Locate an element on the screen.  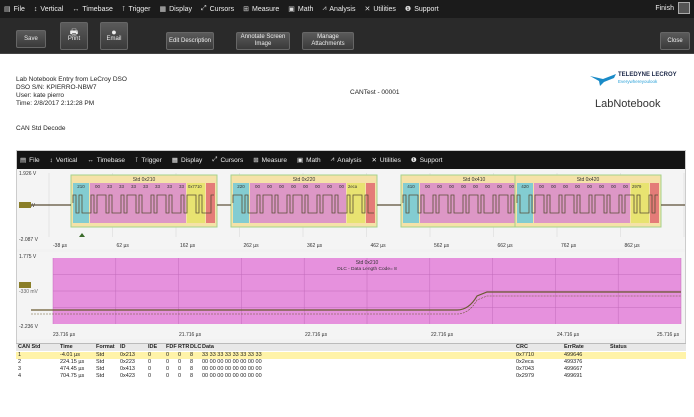
email-label: Email is located at coordinates (114, 39).